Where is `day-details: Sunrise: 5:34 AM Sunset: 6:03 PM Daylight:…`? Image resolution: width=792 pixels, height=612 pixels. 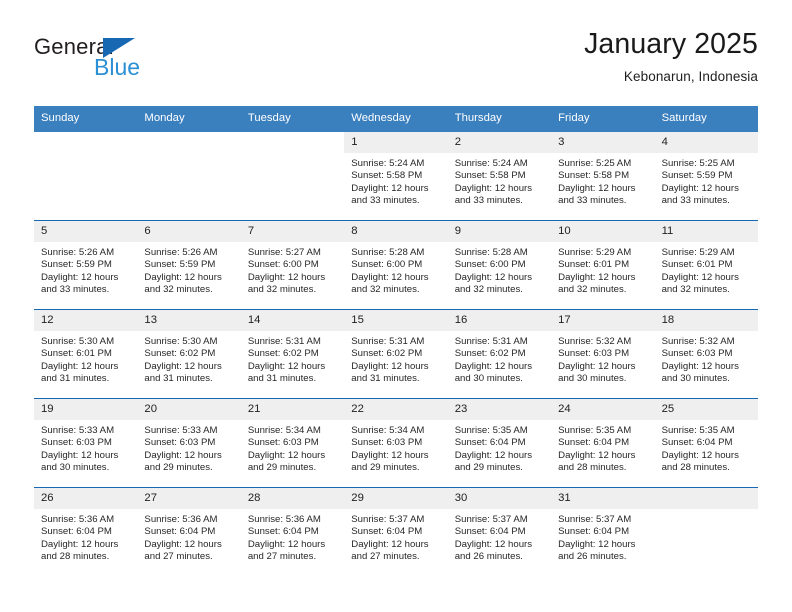
day-details: Sunrise: 5:34 AM Sunset: 6:03 PM Daylight:… is located at coordinates (292, 447).